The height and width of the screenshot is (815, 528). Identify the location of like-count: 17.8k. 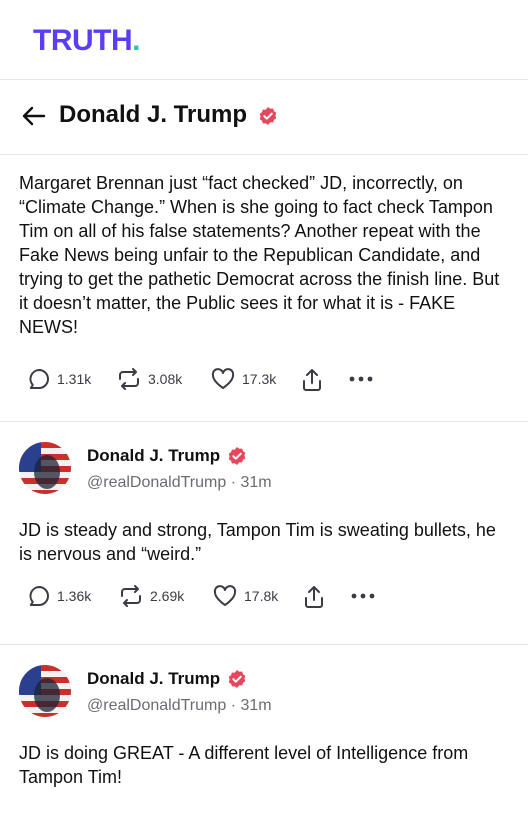
(261, 596).